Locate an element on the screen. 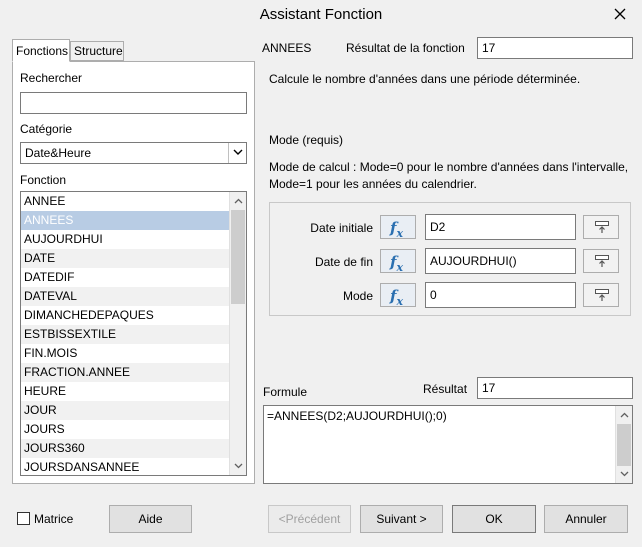 The image size is (642, 547). function-name: ANNEES is located at coordinates (287, 48).